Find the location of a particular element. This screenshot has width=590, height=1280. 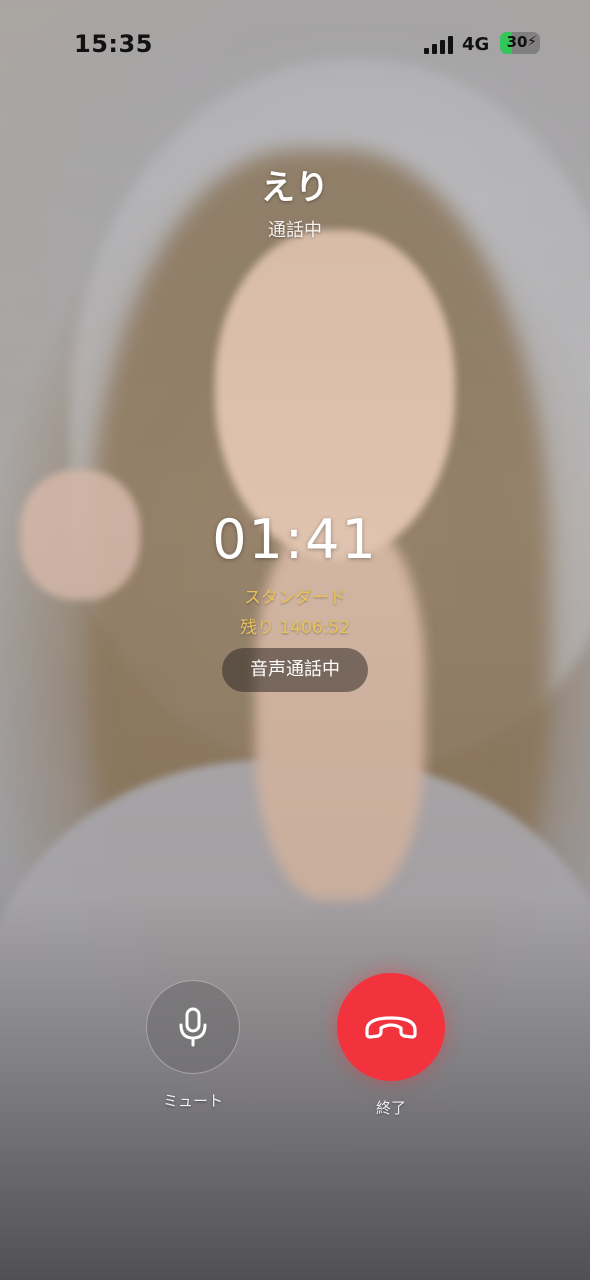

bolt-icon: ⚡ is located at coordinates (532, 42).